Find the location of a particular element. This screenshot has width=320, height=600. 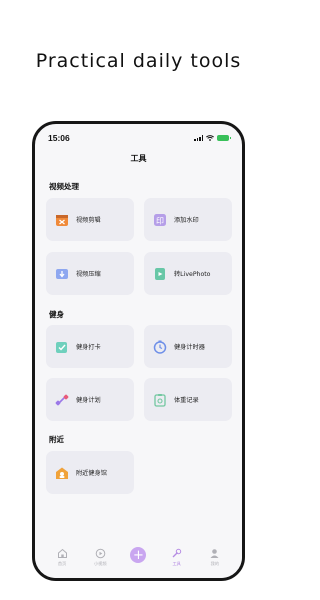

checkin-icon is located at coordinates (62, 347).